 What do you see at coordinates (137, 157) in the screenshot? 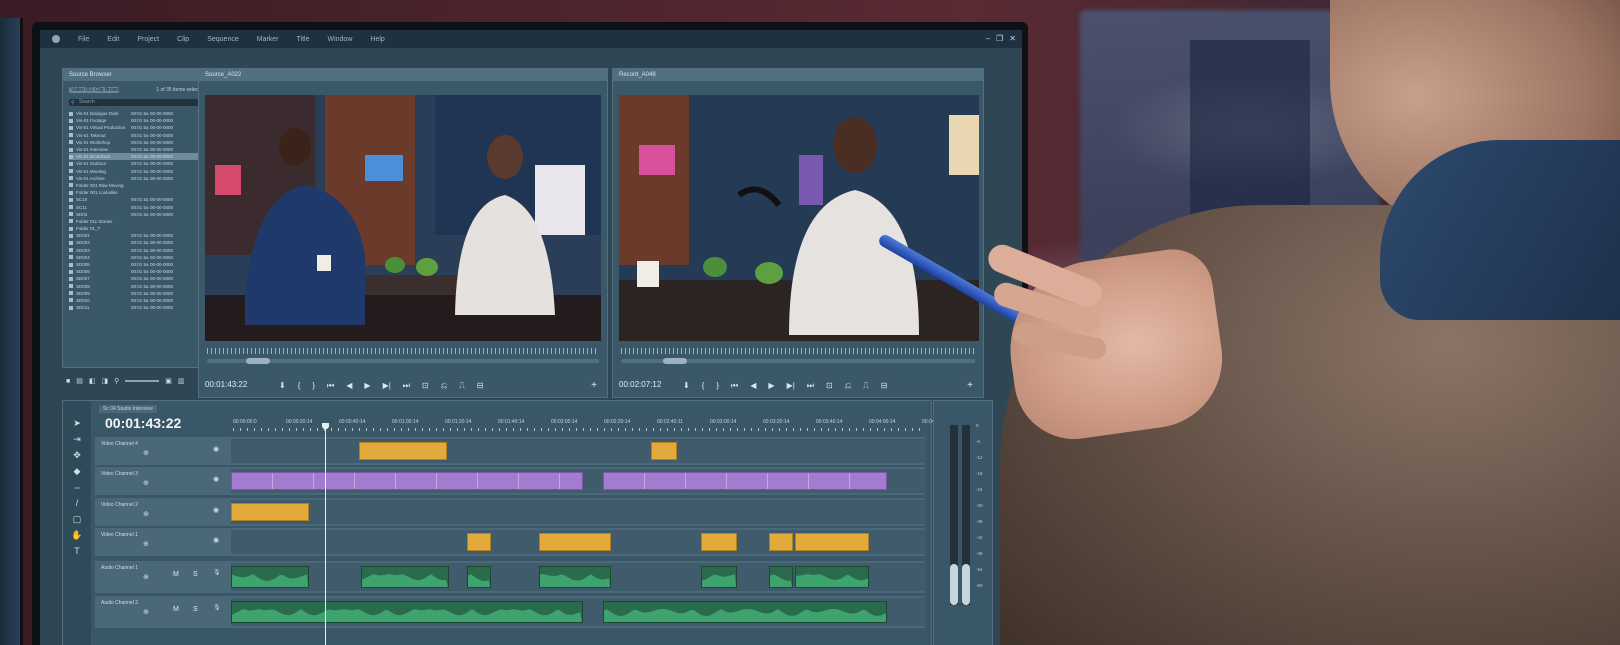
I see `file-row: Vis-01 Broadcast 00:01 5a 00-00-0000` at bounding box center [137, 157].